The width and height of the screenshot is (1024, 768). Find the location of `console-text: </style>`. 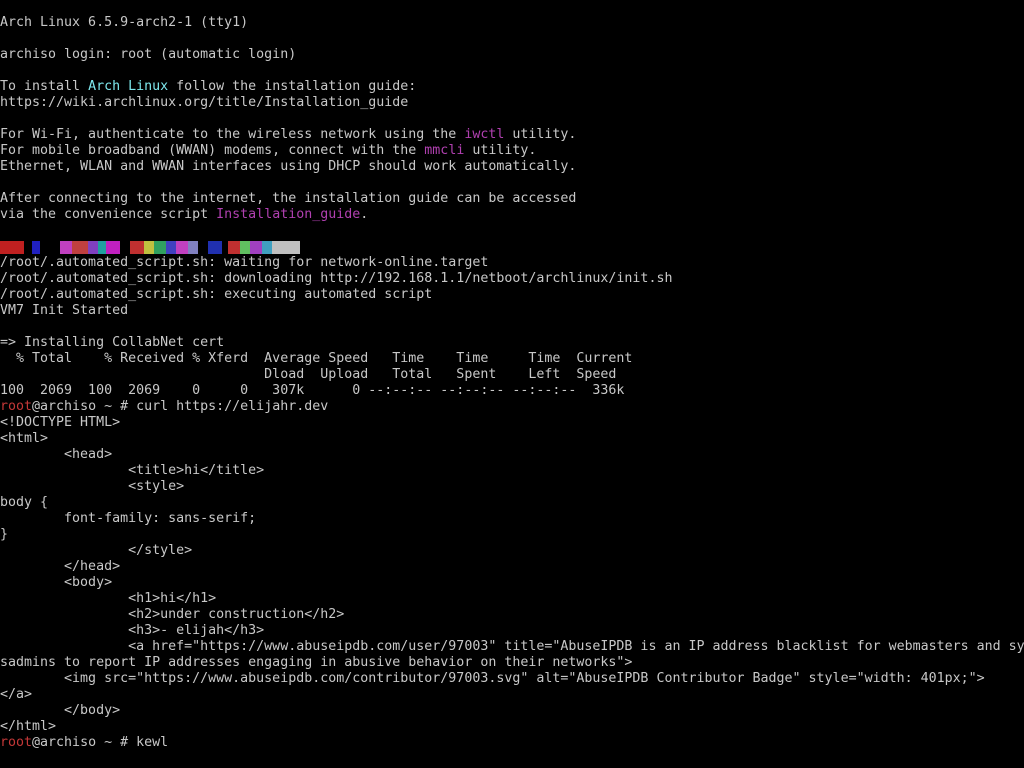

console-text: </style> is located at coordinates (96, 550).